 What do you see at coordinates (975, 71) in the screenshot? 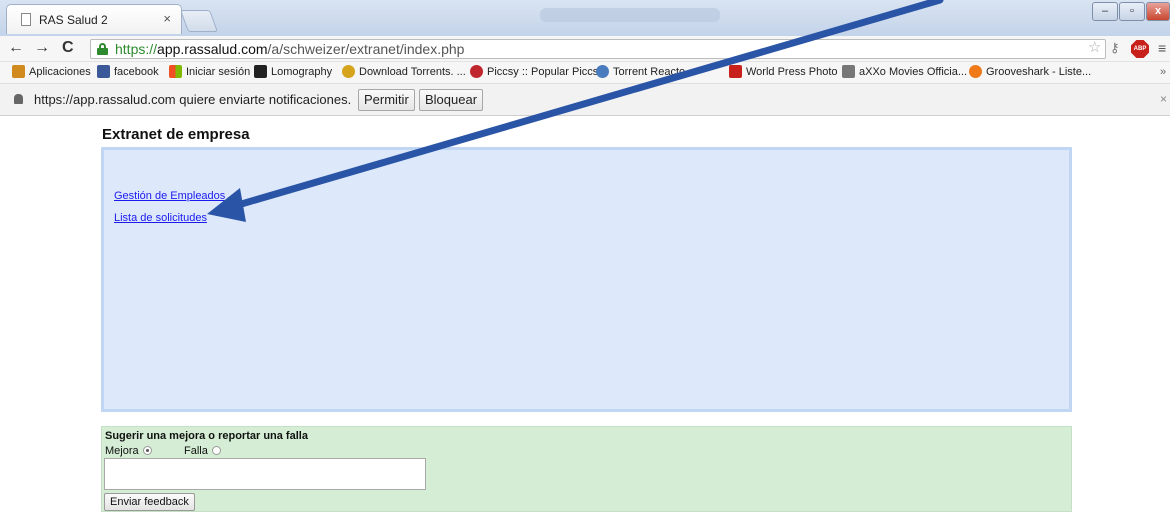
I see `grooveshark-icon` at bounding box center [975, 71].